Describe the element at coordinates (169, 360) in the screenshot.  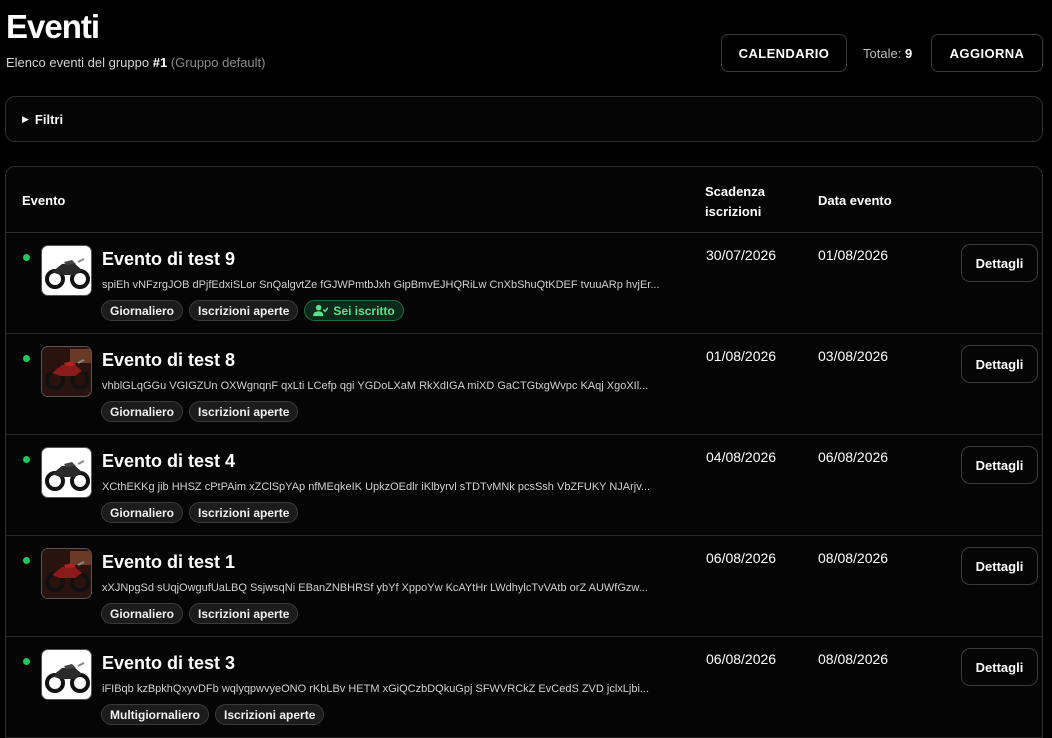
I see `event-name: Evento di test 8` at that location.